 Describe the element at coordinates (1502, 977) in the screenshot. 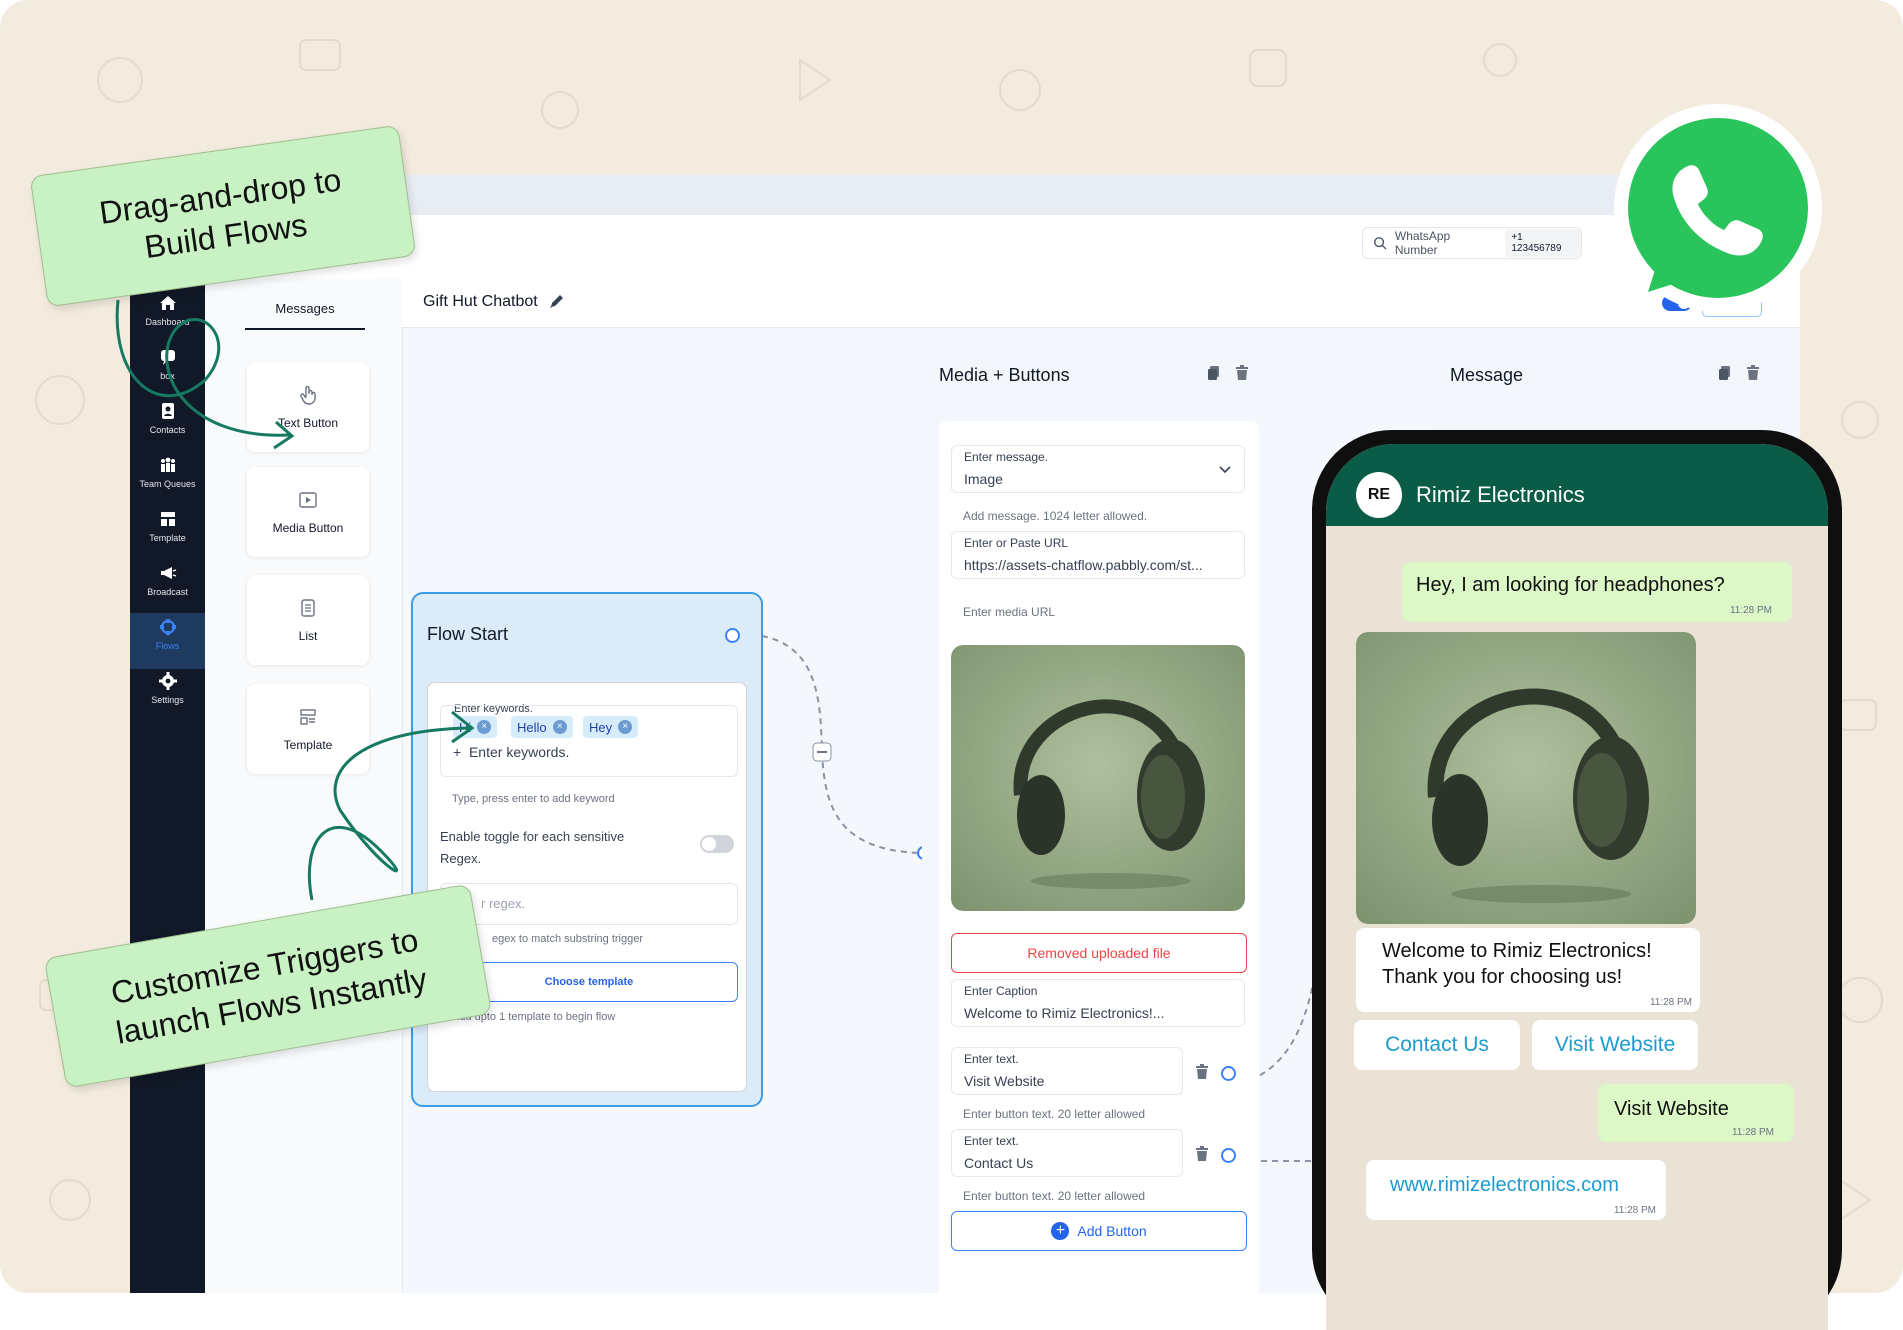

I see `welcome-line-2: Thank you for choosing us!` at that location.